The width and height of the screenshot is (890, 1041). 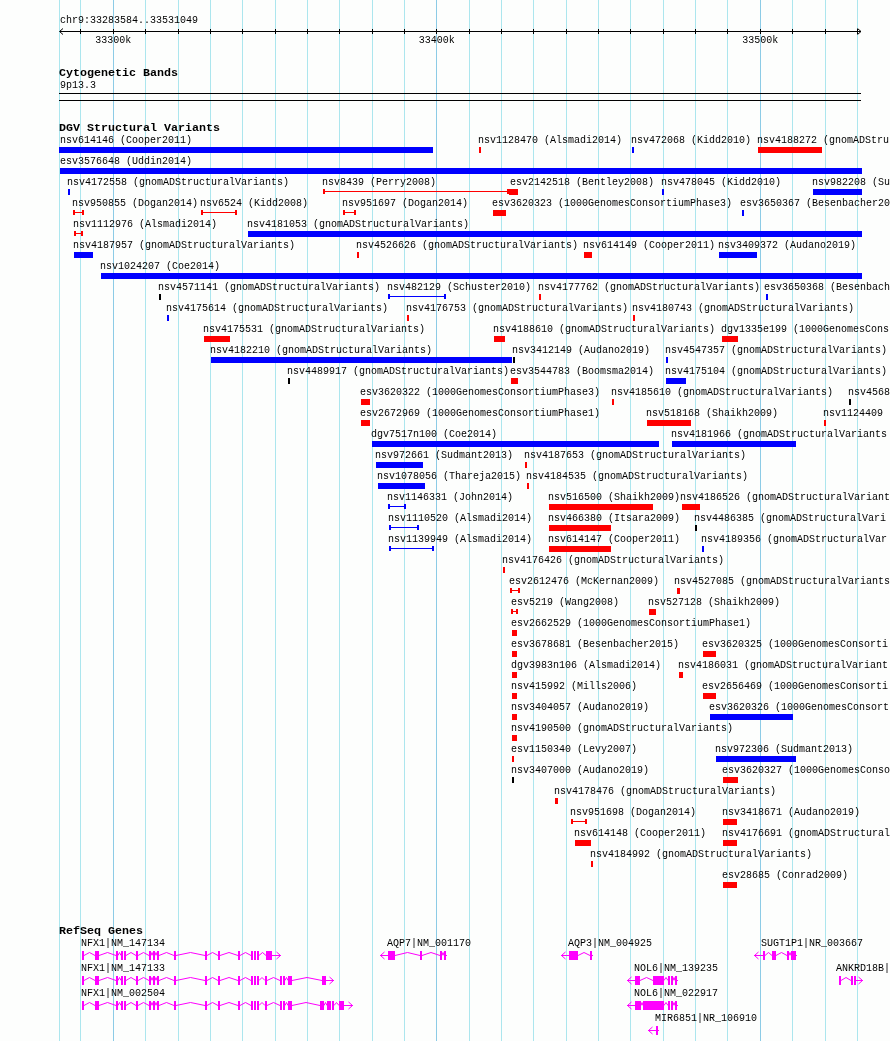 I want to click on variant-label: nsv614147 (Cooper2011), so click(x=614, y=539).